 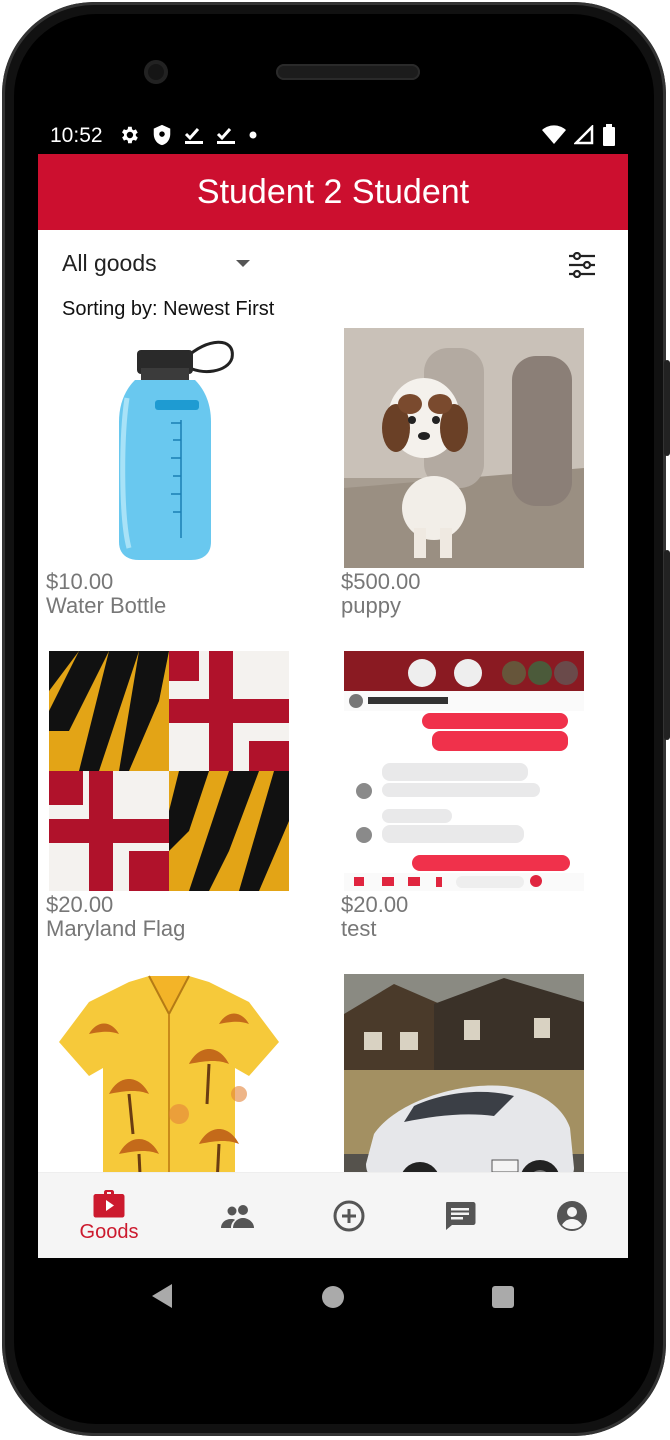 I want to click on listing-image-water-bottle, so click(x=169, y=448).